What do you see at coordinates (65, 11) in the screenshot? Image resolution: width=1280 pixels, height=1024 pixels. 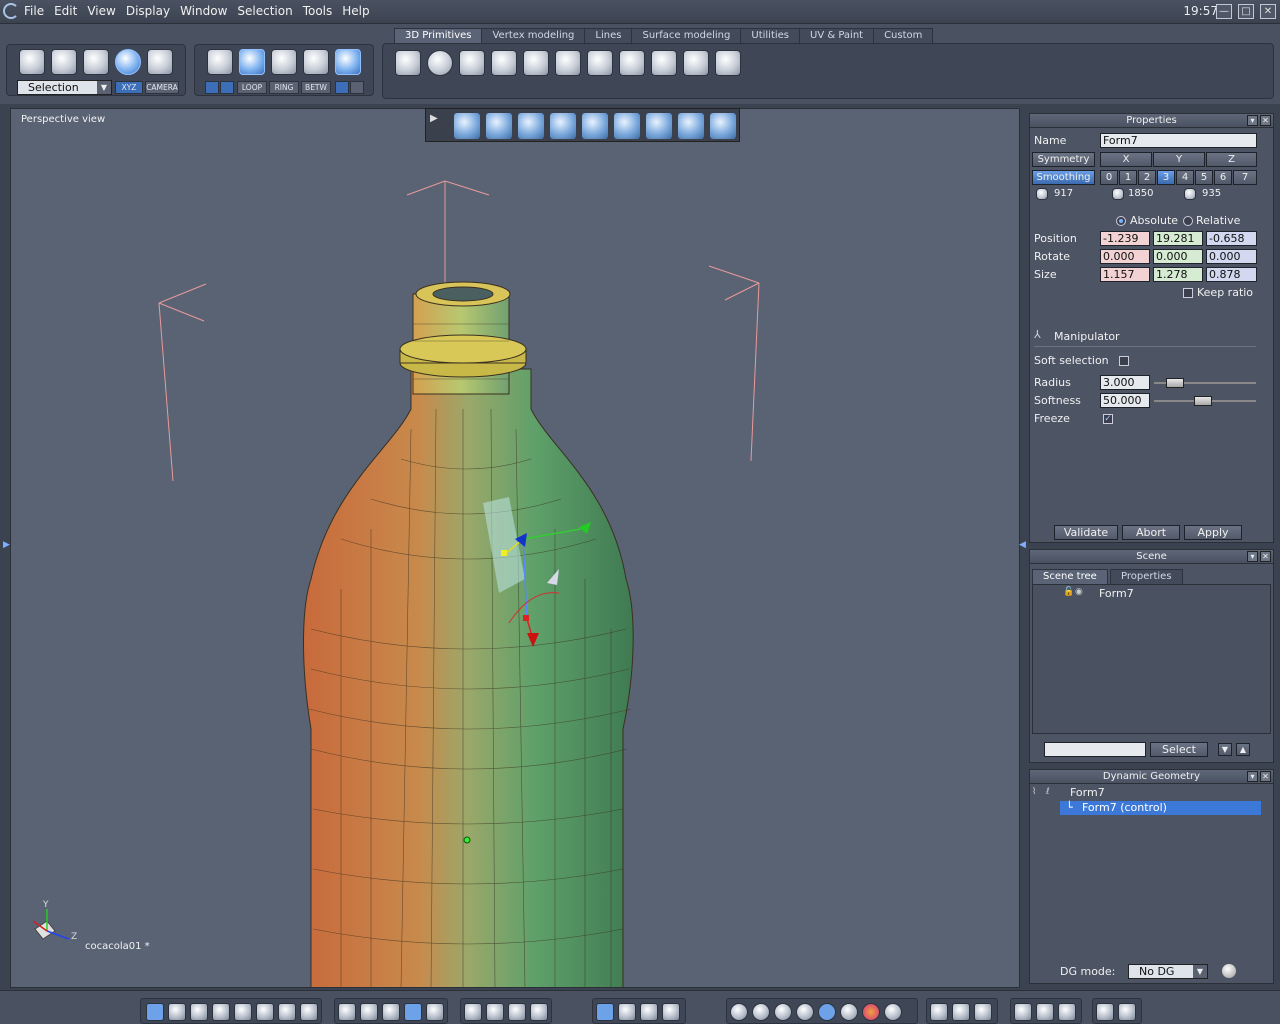 I see `menu-edit: Edit` at bounding box center [65, 11].